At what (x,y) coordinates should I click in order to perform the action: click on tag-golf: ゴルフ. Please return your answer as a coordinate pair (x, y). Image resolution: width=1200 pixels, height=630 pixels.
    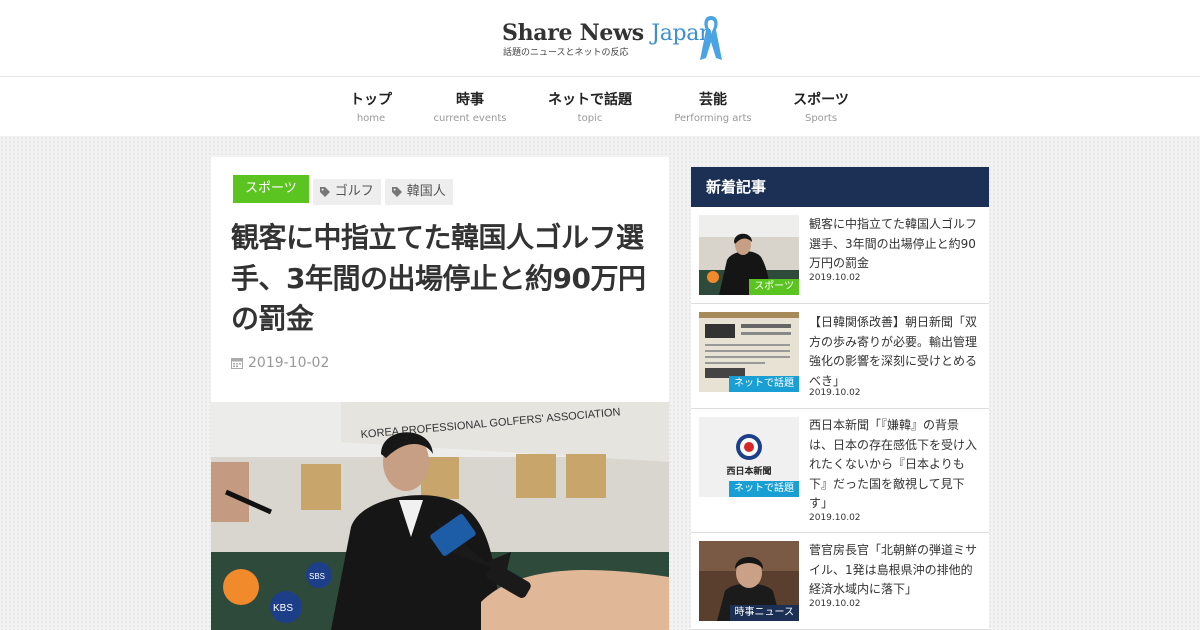
    Looking at the image, I should click on (346, 192).